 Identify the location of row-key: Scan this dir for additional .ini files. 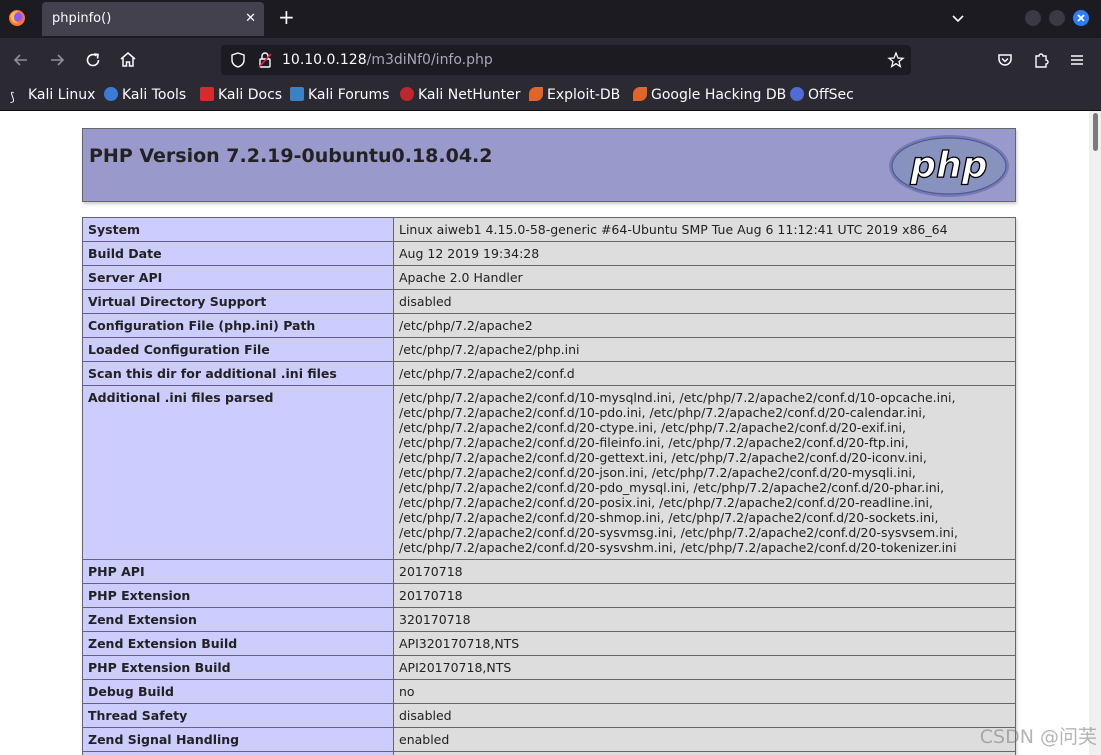
(238, 373).